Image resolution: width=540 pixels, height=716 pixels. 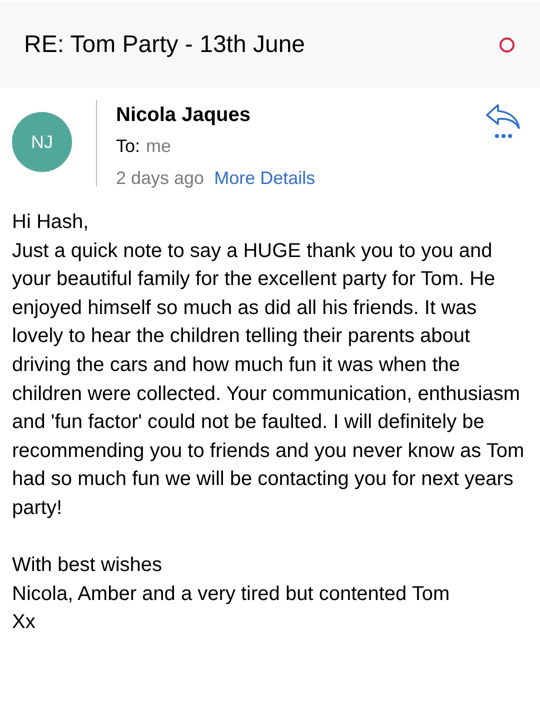 I want to click on closing-line: Xx, so click(x=24, y=623).